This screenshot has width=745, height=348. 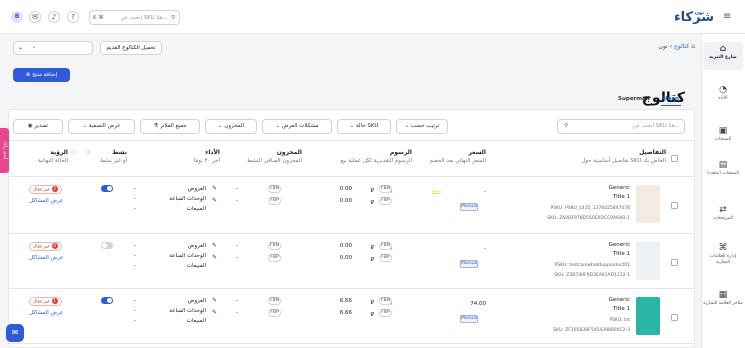 I want to click on breadcrumb: كتالوج › نون ⌂, so click(x=676, y=46).